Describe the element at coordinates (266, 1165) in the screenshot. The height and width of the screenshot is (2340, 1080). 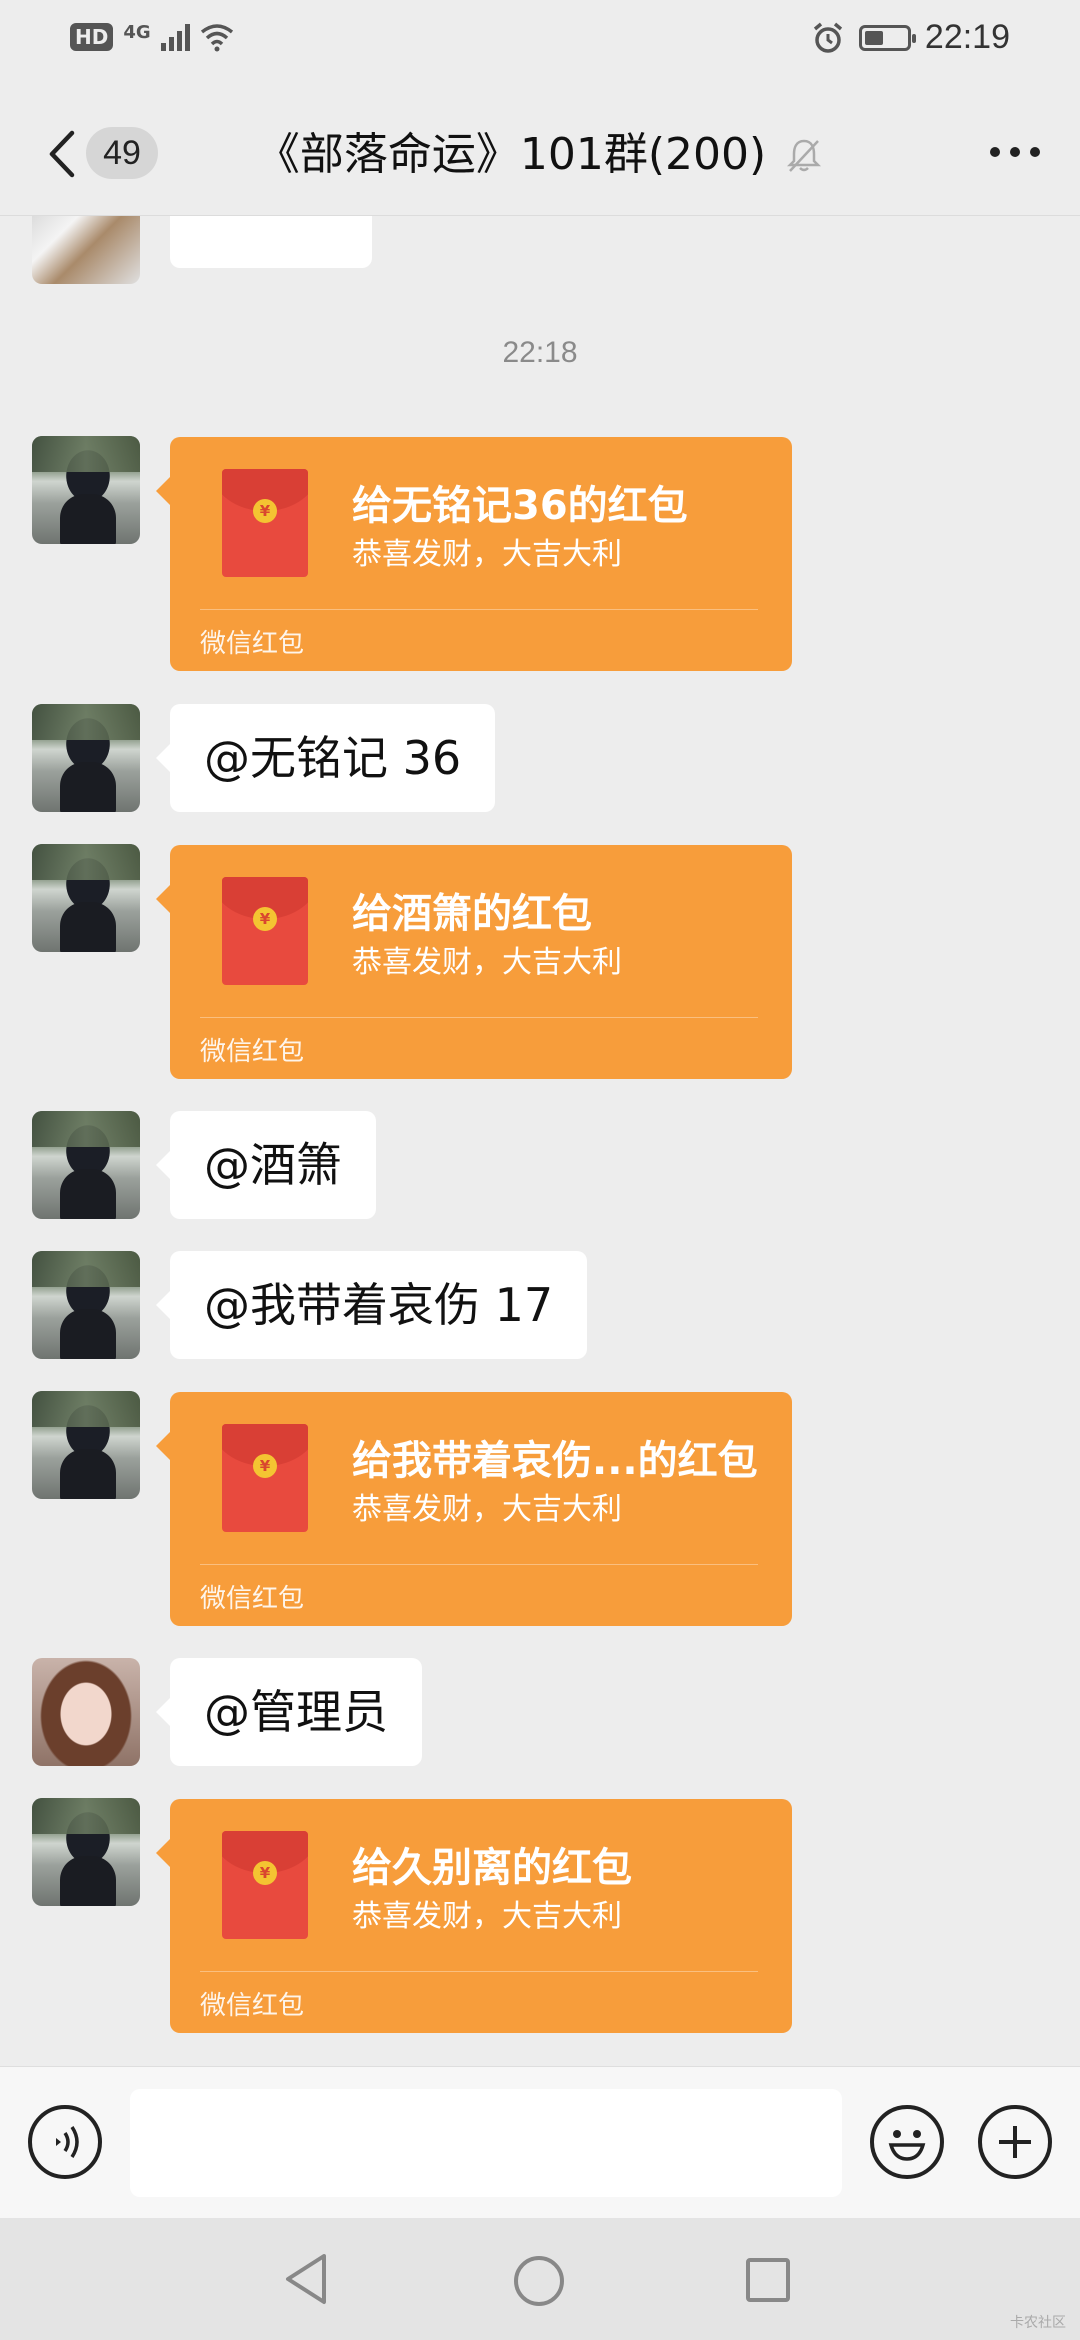
I see `text-message: @酒箫` at that location.